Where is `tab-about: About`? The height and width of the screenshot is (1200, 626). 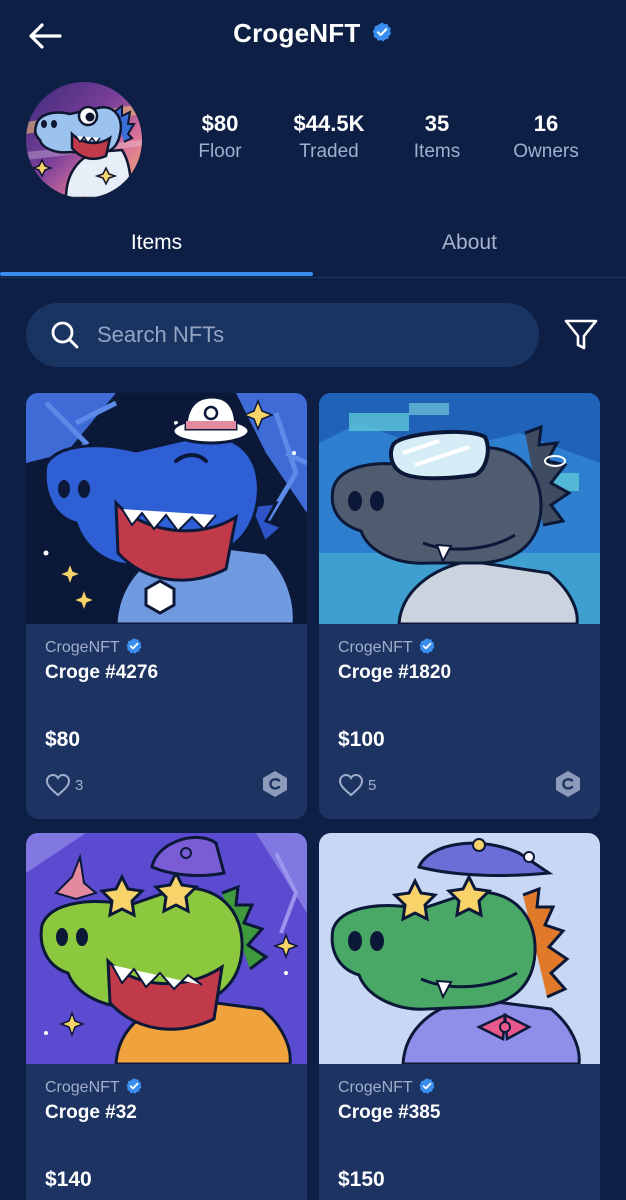 tab-about: About is located at coordinates (469, 244).